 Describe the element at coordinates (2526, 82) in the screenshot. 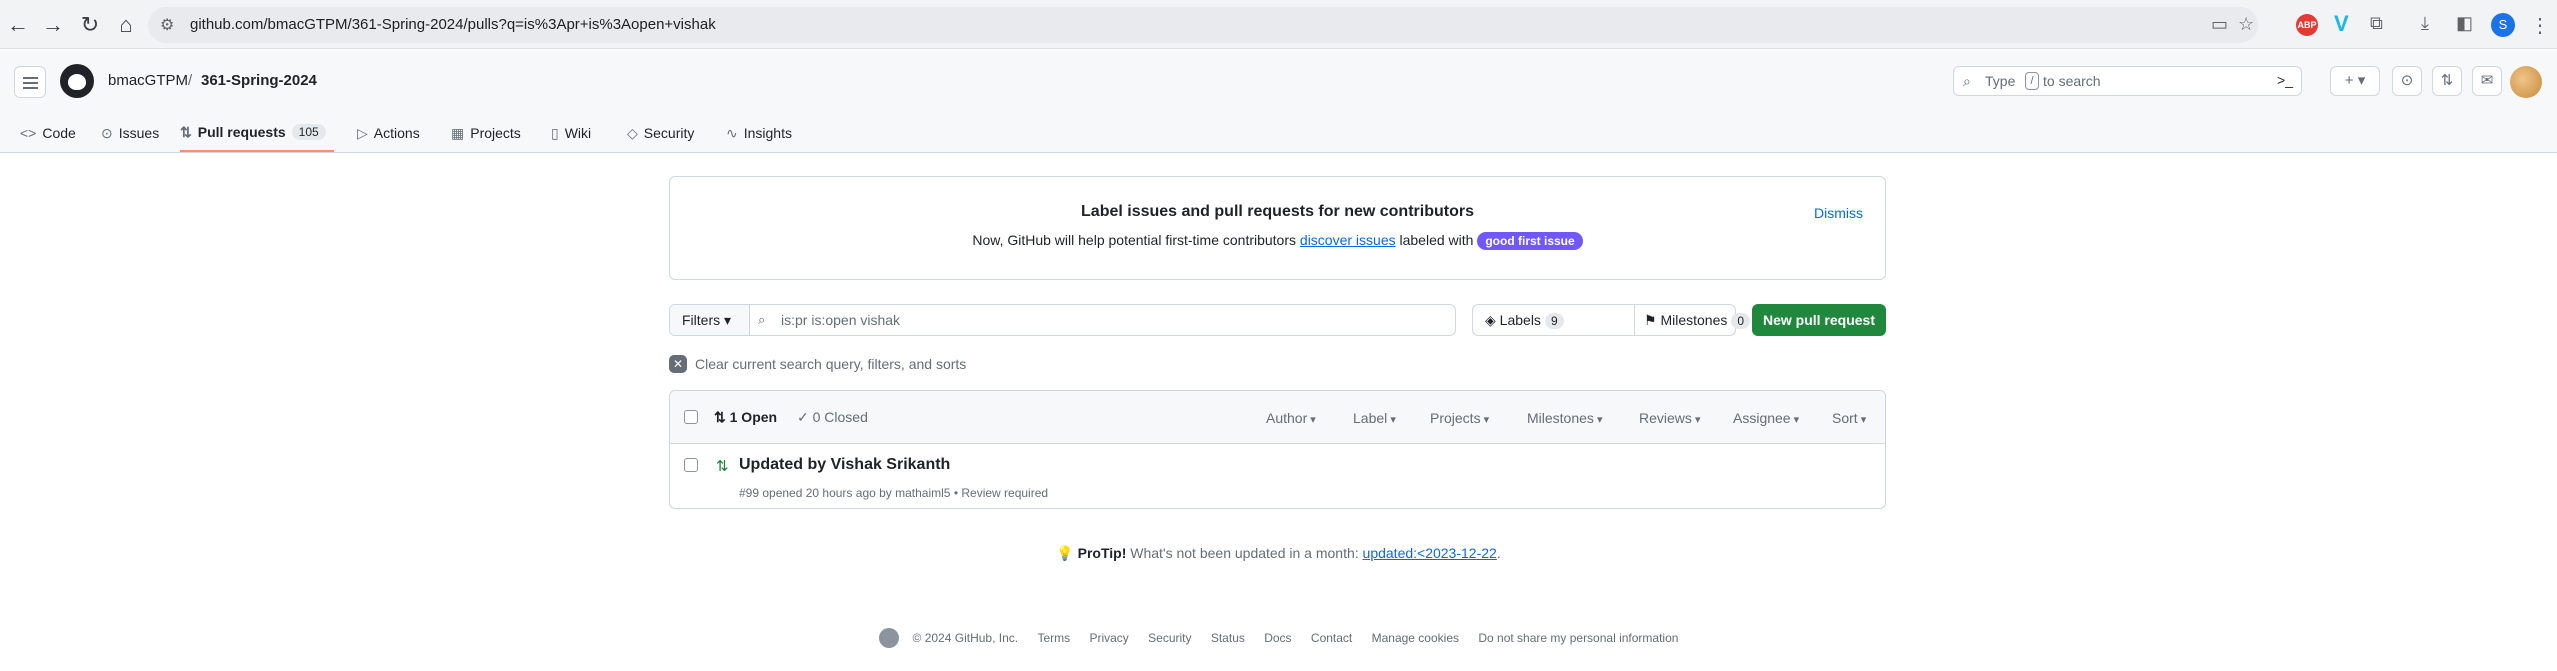

I see `user-avatar` at that location.